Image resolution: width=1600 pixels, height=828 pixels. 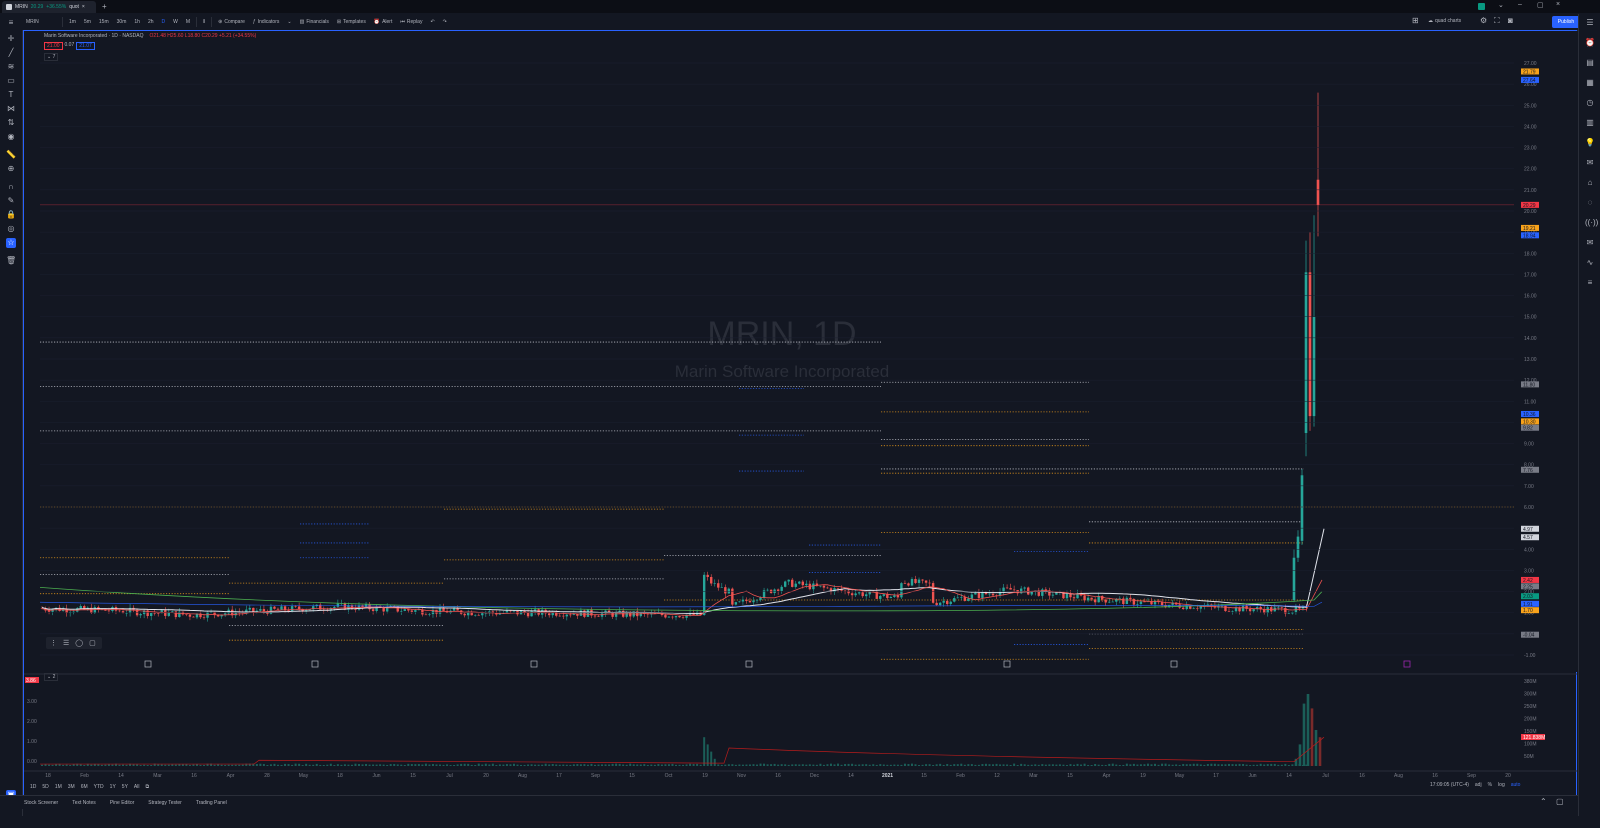 What do you see at coordinates (11, 201) in the screenshot?
I see `stay-drawing-icon: ✎` at bounding box center [11, 201].